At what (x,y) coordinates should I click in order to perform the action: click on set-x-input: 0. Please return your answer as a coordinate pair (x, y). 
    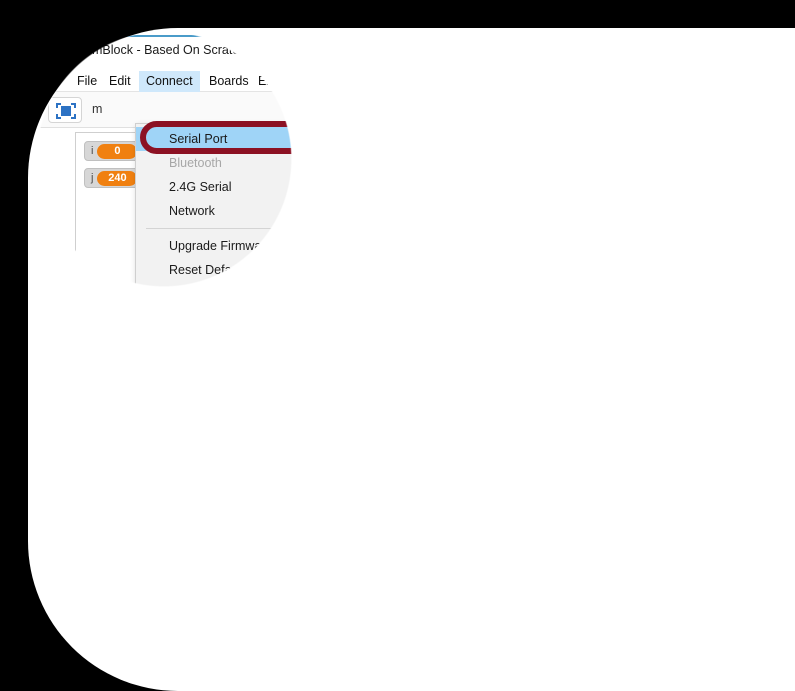
    Looking at the image, I should click on (624, 598).